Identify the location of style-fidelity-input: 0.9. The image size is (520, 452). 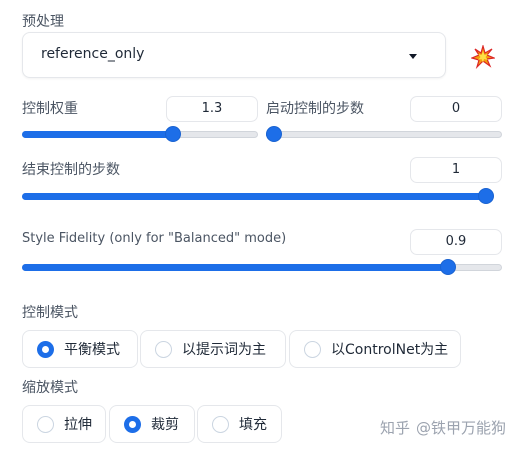
(456, 242).